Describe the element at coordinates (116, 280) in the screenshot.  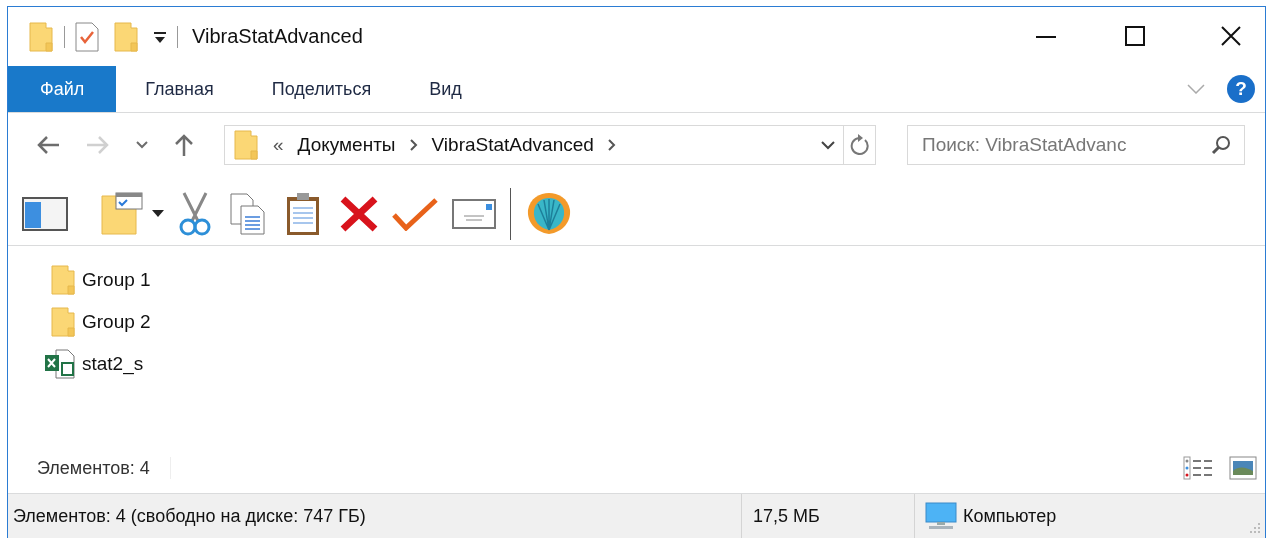
I see `file-item: Group 1` at that location.